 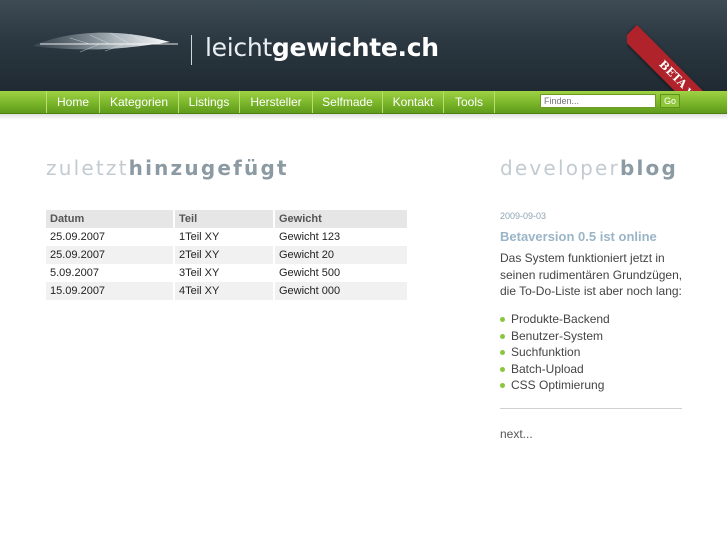 What do you see at coordinates (105, 42) in the screenshot?
I see `feather-logo-icon` at bounding box center [105, 42].